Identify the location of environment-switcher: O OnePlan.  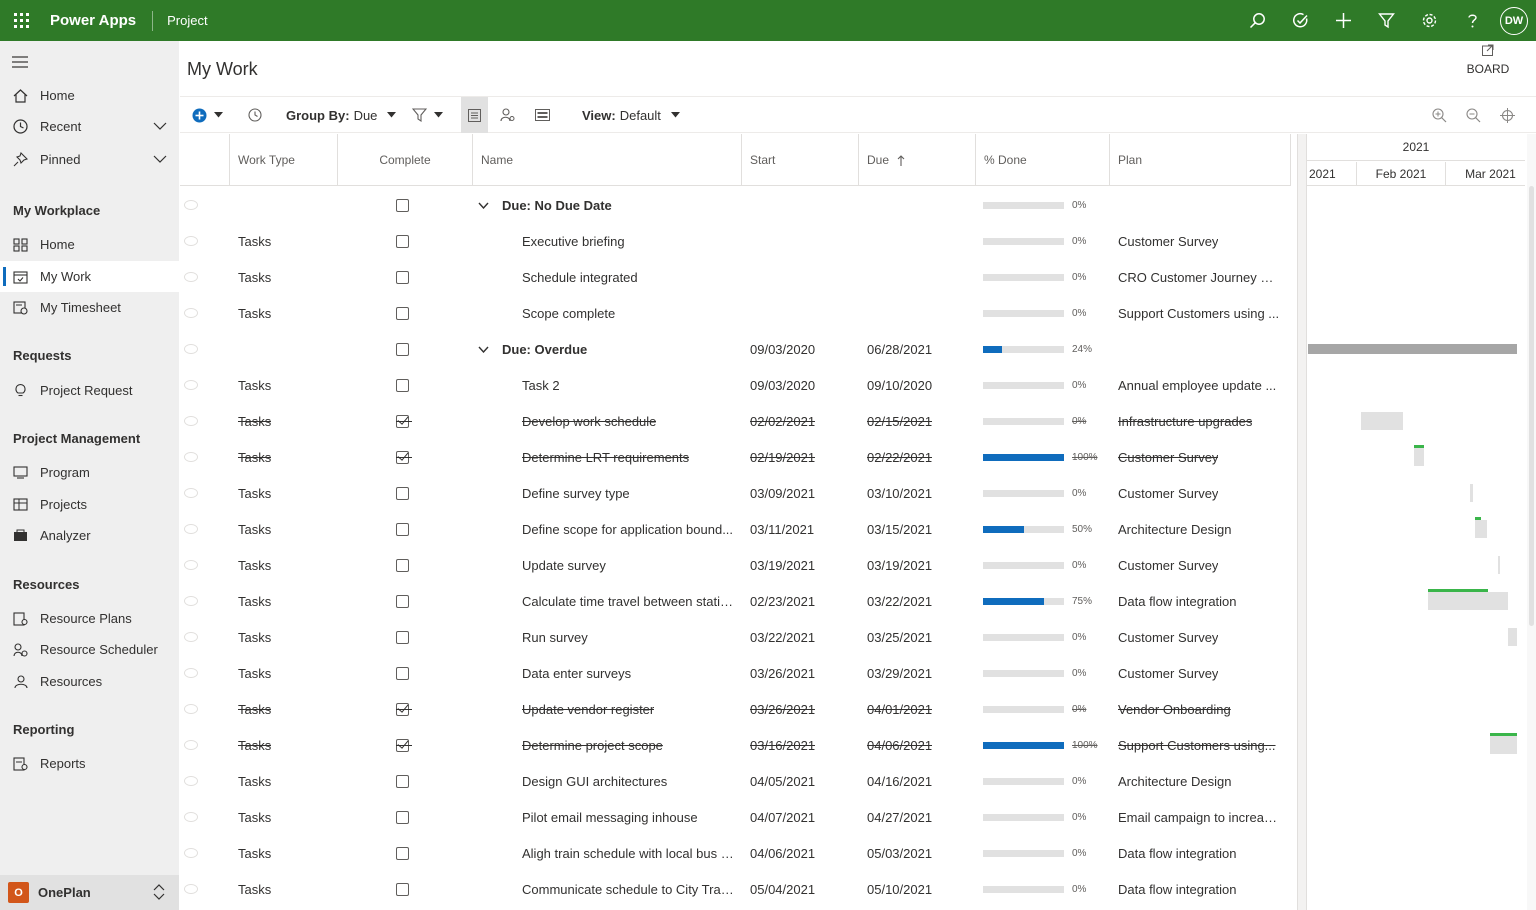
(89, 892).